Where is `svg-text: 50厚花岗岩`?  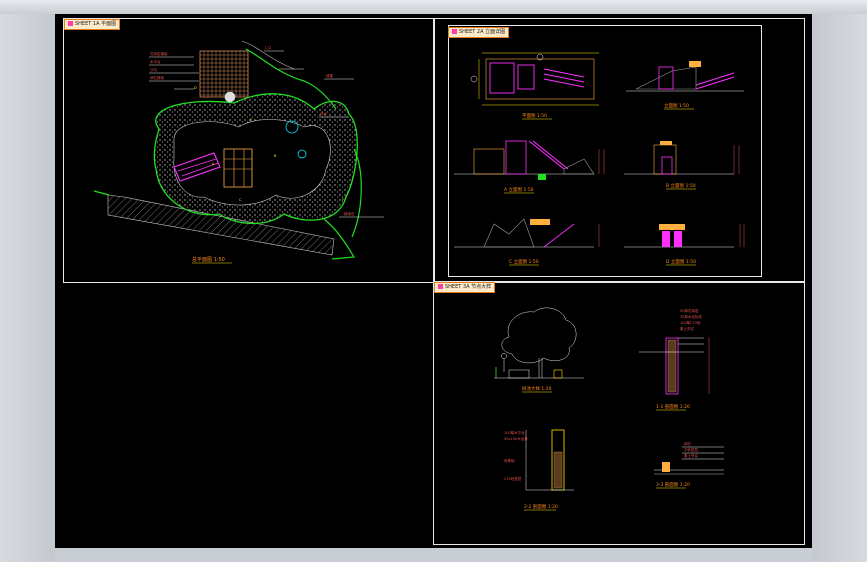 svg-text: 50厚花岗岩 is located at coordinates (689, 310).